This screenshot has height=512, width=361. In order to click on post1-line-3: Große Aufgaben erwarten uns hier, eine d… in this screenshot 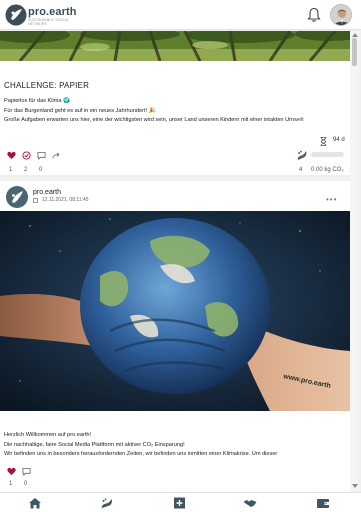, I will do `click(154, 120)`.